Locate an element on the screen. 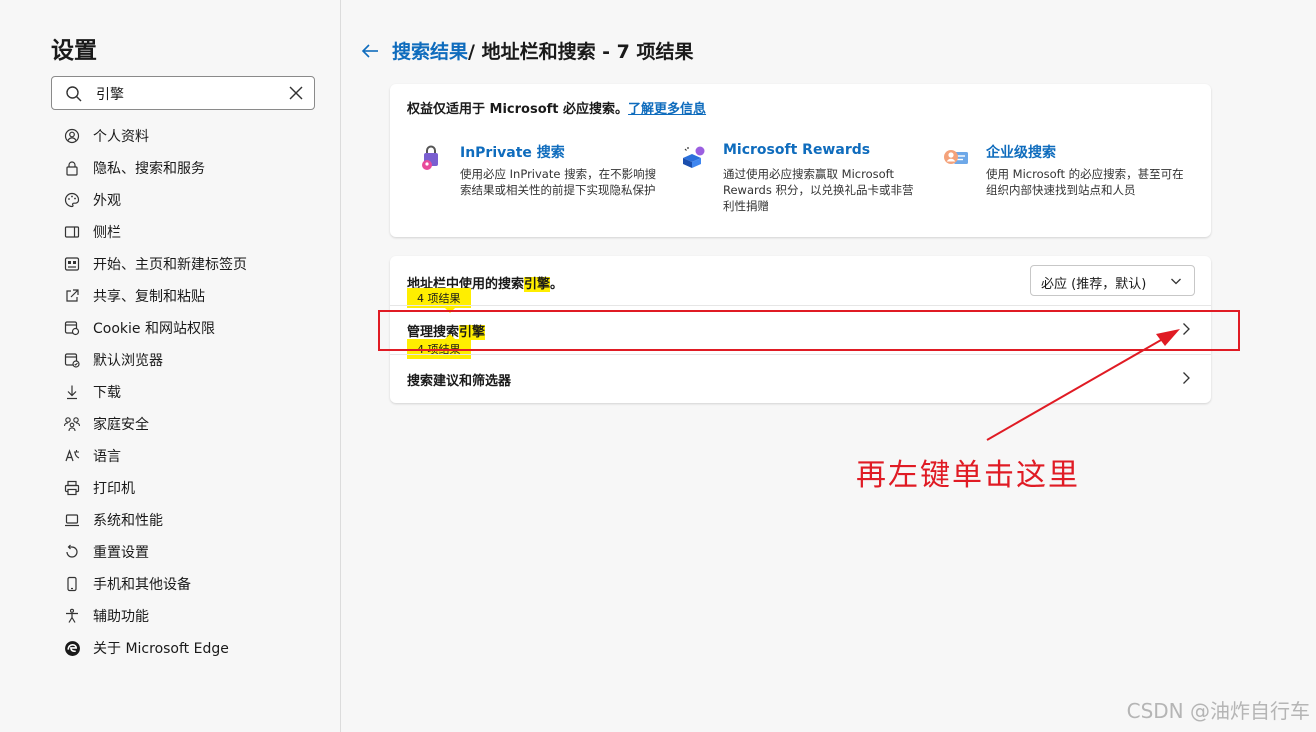 Image resolution: width=1316 pixels, height=732 pixels. learn-more-link: 了解更多信息 is located at coordinates (667, 109).